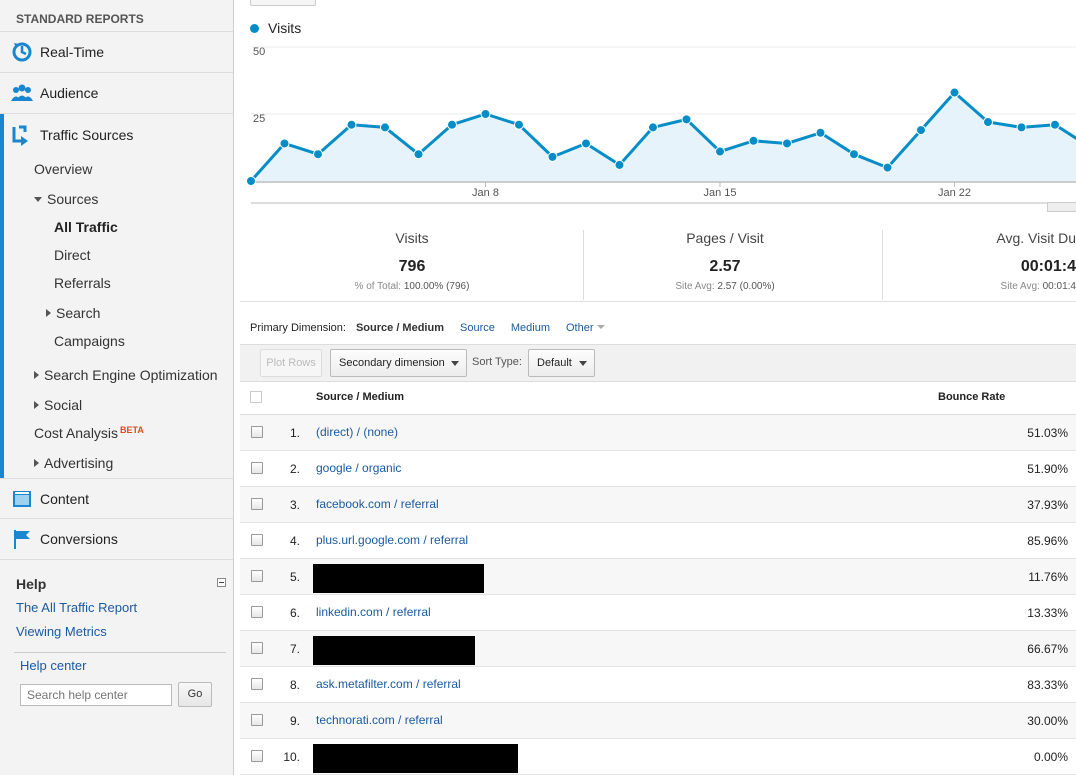 Image resolution: width=1076 pixels, height=775 pixels. What do you see at coordinates (132, 430) in the screenshot?
I see `beta-badge: BETA` at bounding box center [132, 430].